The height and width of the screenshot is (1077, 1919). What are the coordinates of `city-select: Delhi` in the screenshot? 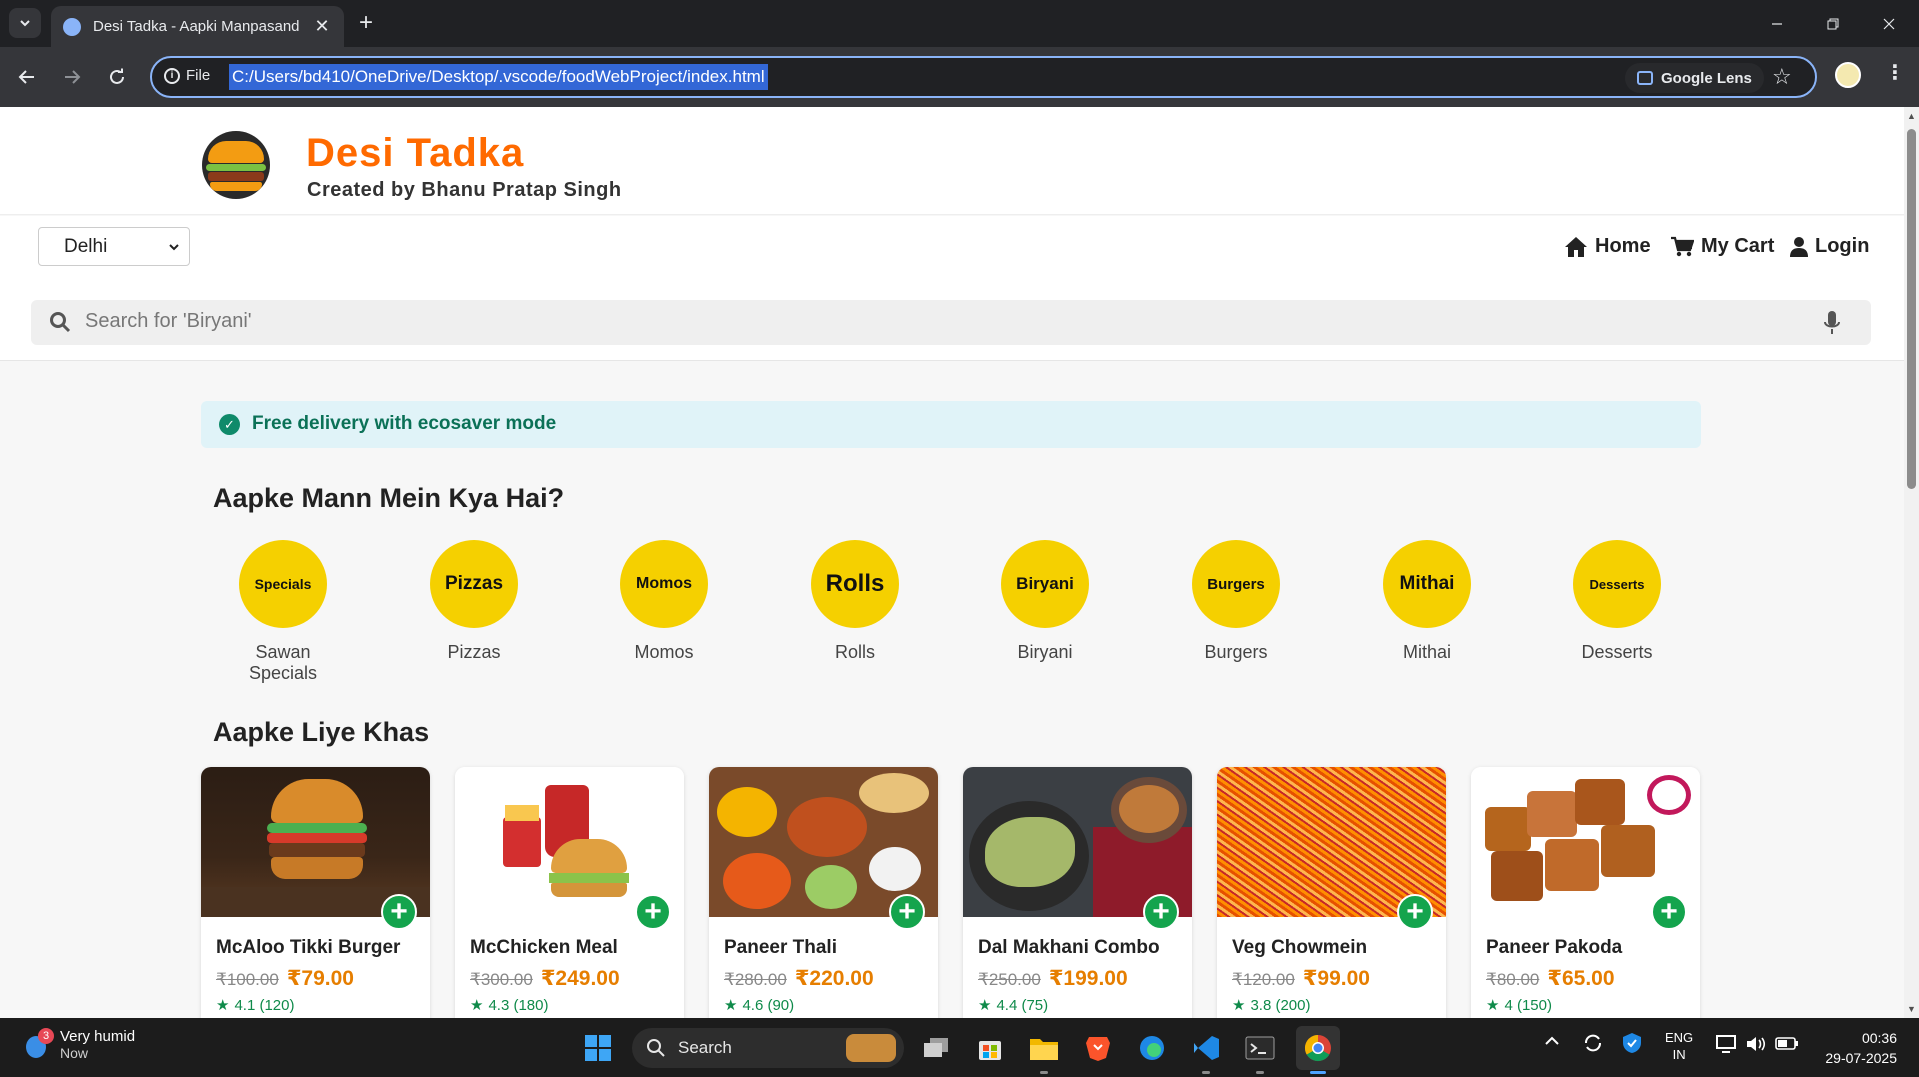 It's located at (114, 246).